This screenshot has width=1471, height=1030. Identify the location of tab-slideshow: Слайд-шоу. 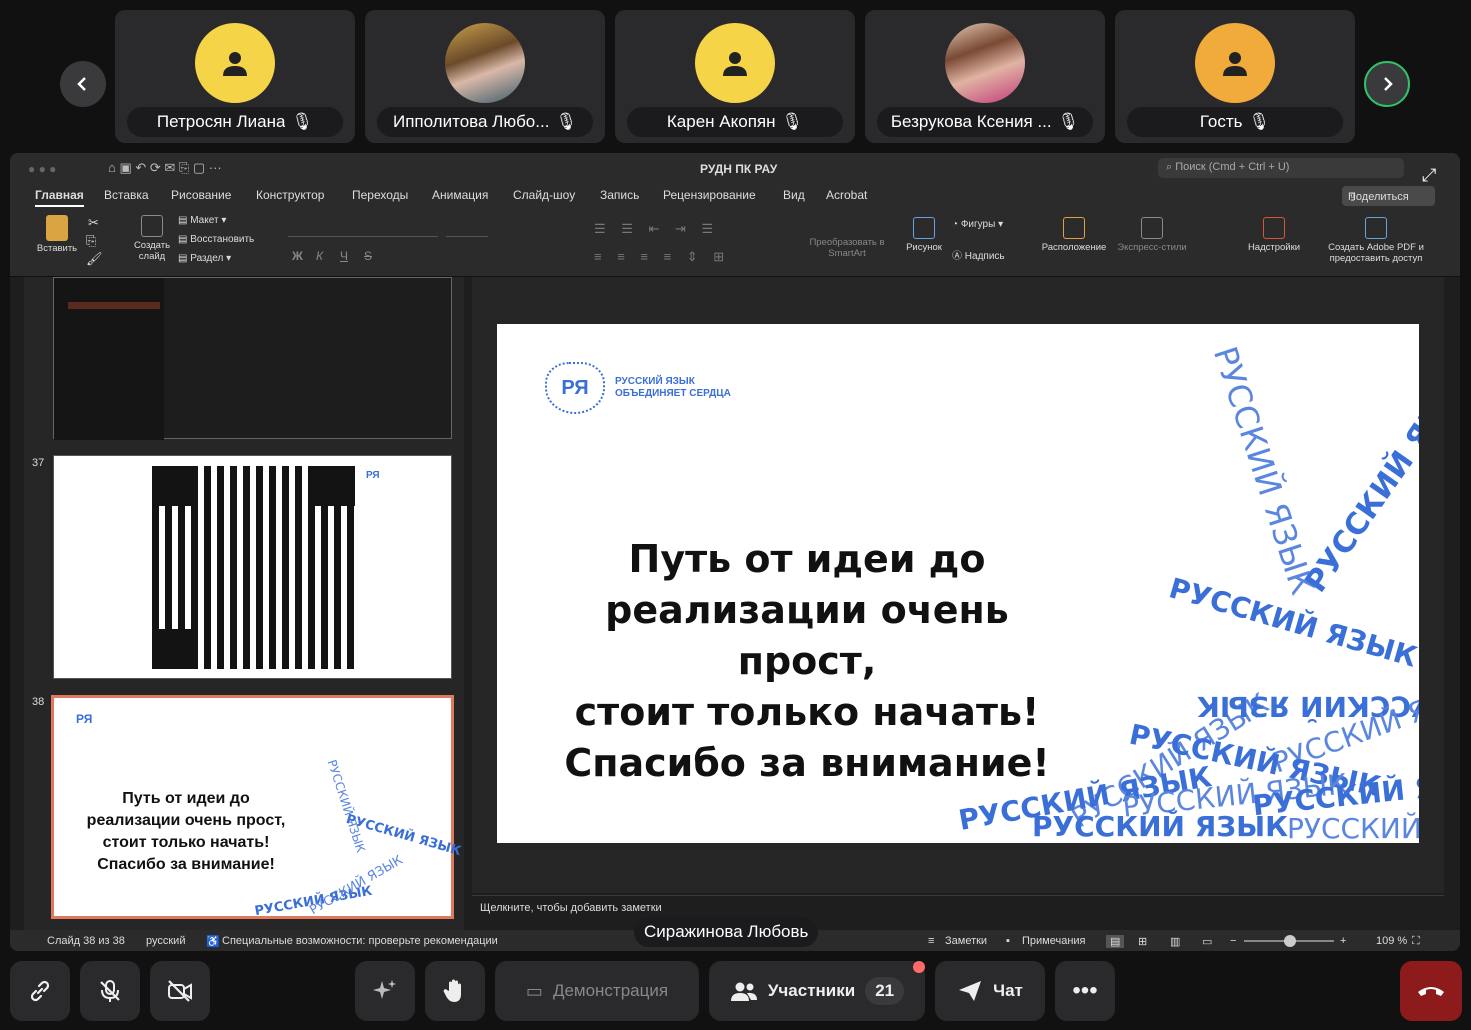
(544, 195).